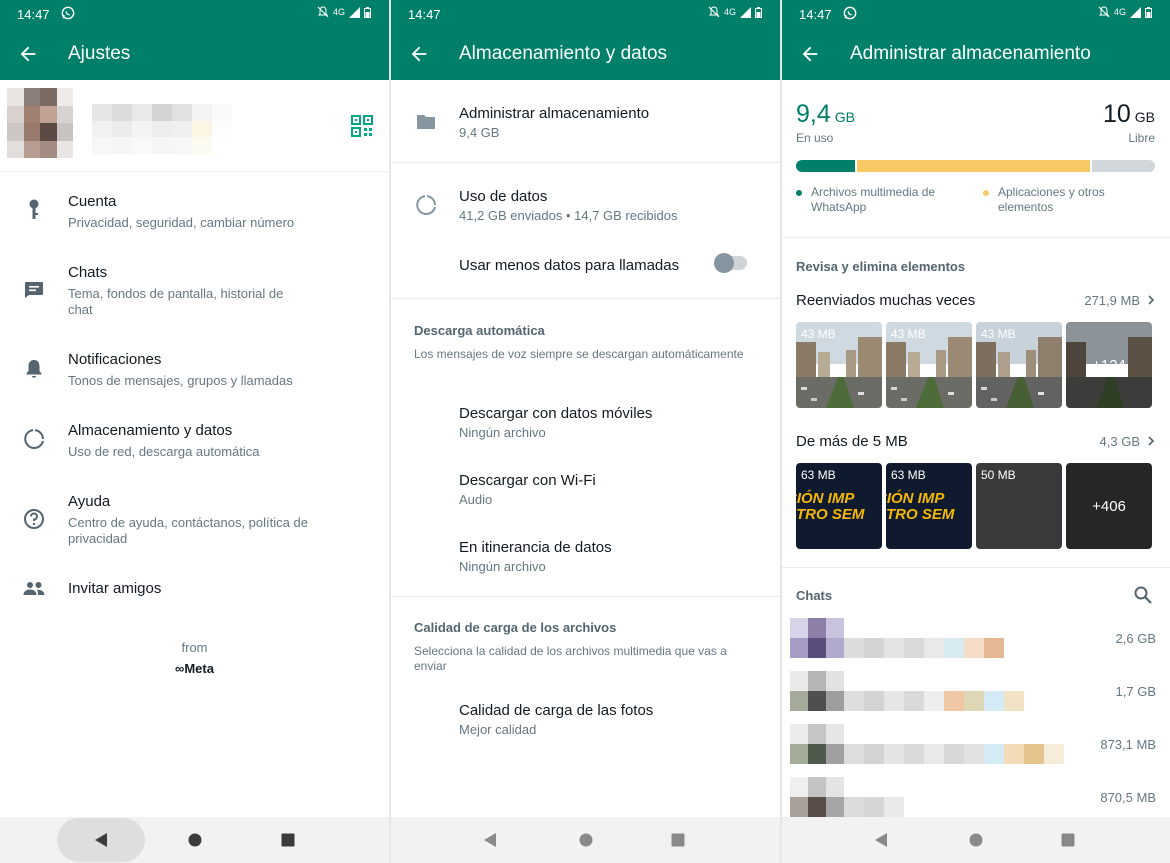 The height and width of the screenshot is (863, 1170). I want to click on less-data-calls-label: Usar menos datos para llamadas, so click(569, 265).